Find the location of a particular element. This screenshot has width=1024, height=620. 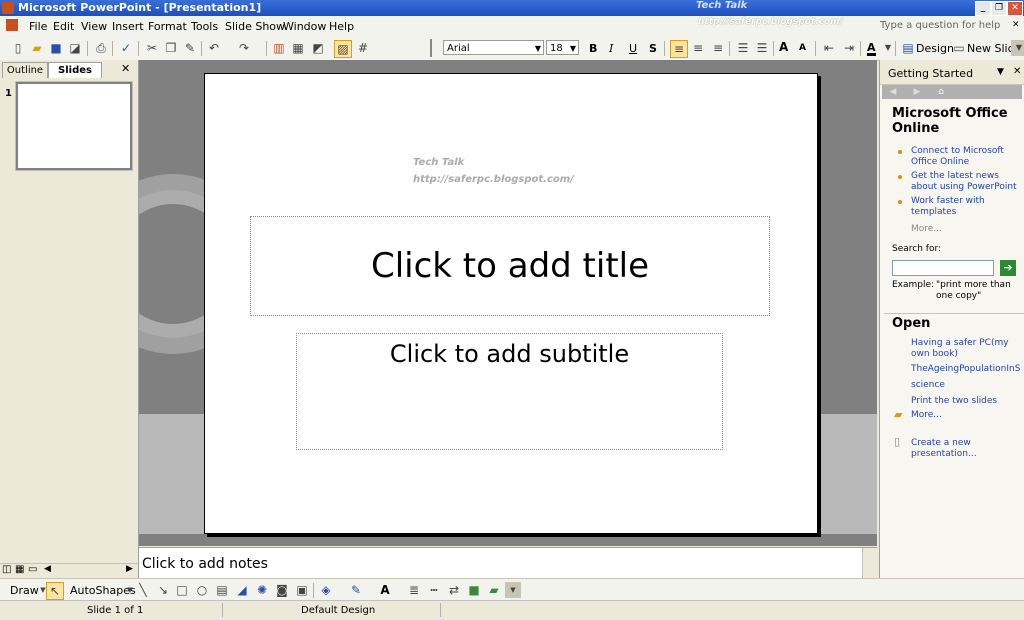

line-icon: ╲ is located at coordinates (143, 590).